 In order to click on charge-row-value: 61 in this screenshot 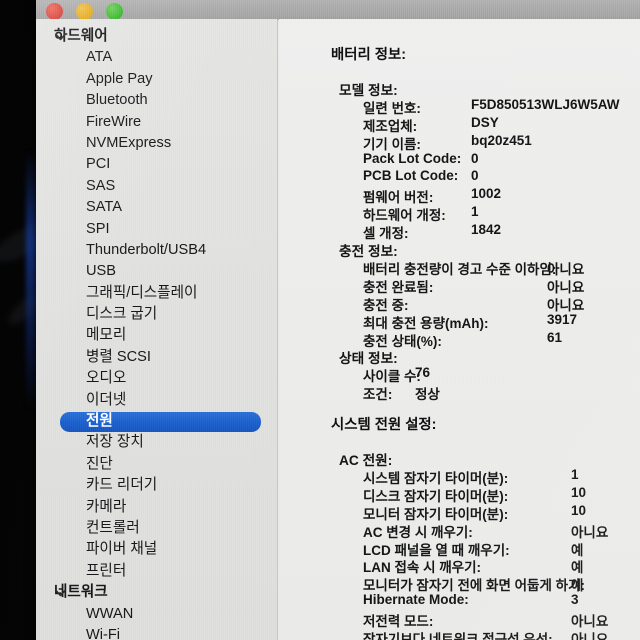, I will do `click(555, 337)`.